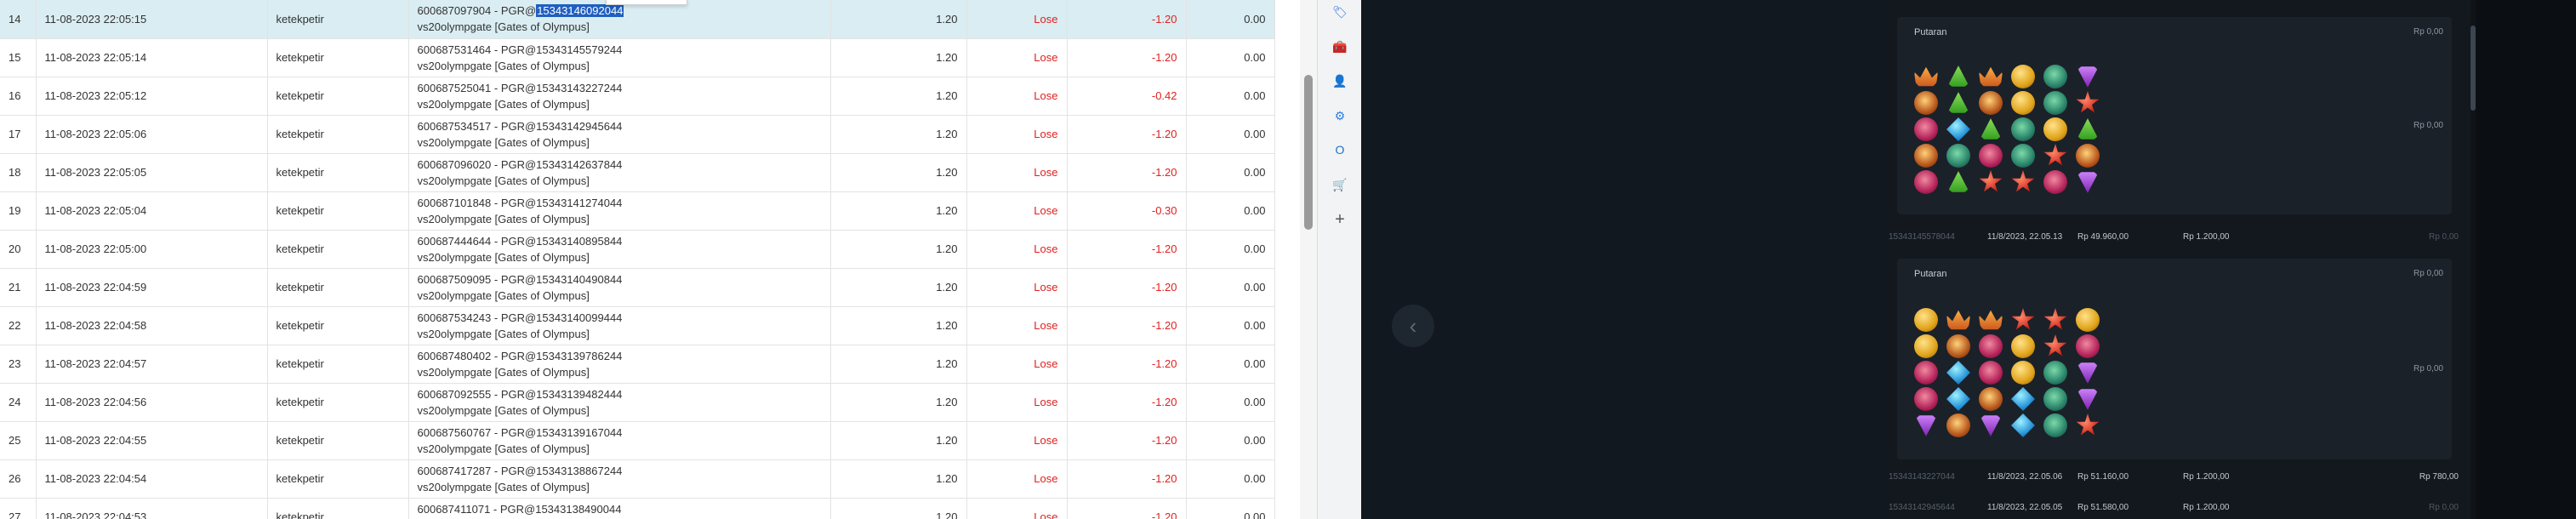 Image resolution: width=2576 pixels, height=519 pixels. I want to click on transaction-id: 600687560767 - PGR@15343139167044, so click(520, 432).